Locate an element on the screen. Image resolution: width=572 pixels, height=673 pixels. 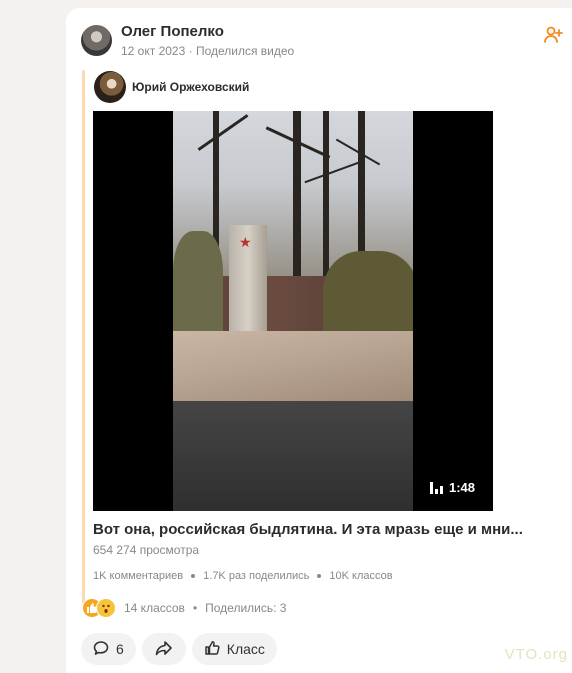
reactions-text: 14 классов • Поделились: 3 is located at coordinates (205, 608).